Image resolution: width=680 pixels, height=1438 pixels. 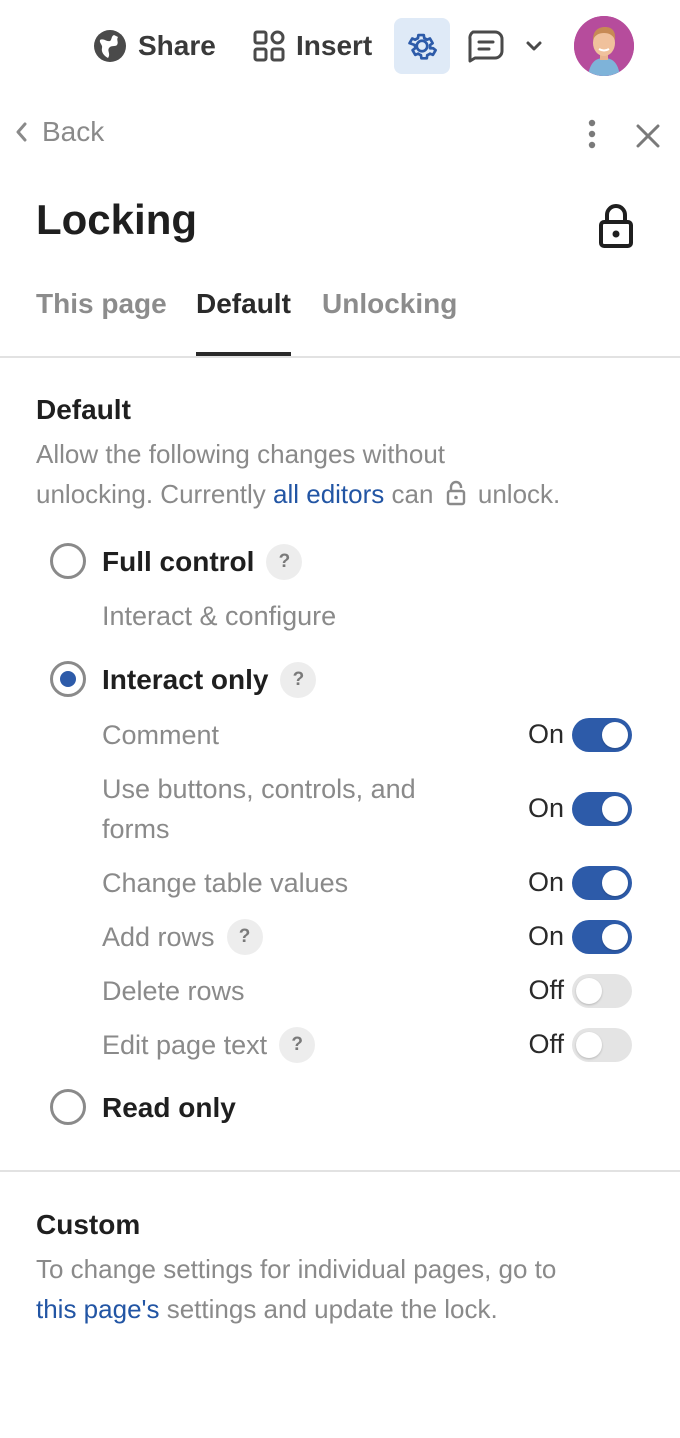 I want to click on toggle-comment, so click(x=602, y=735).